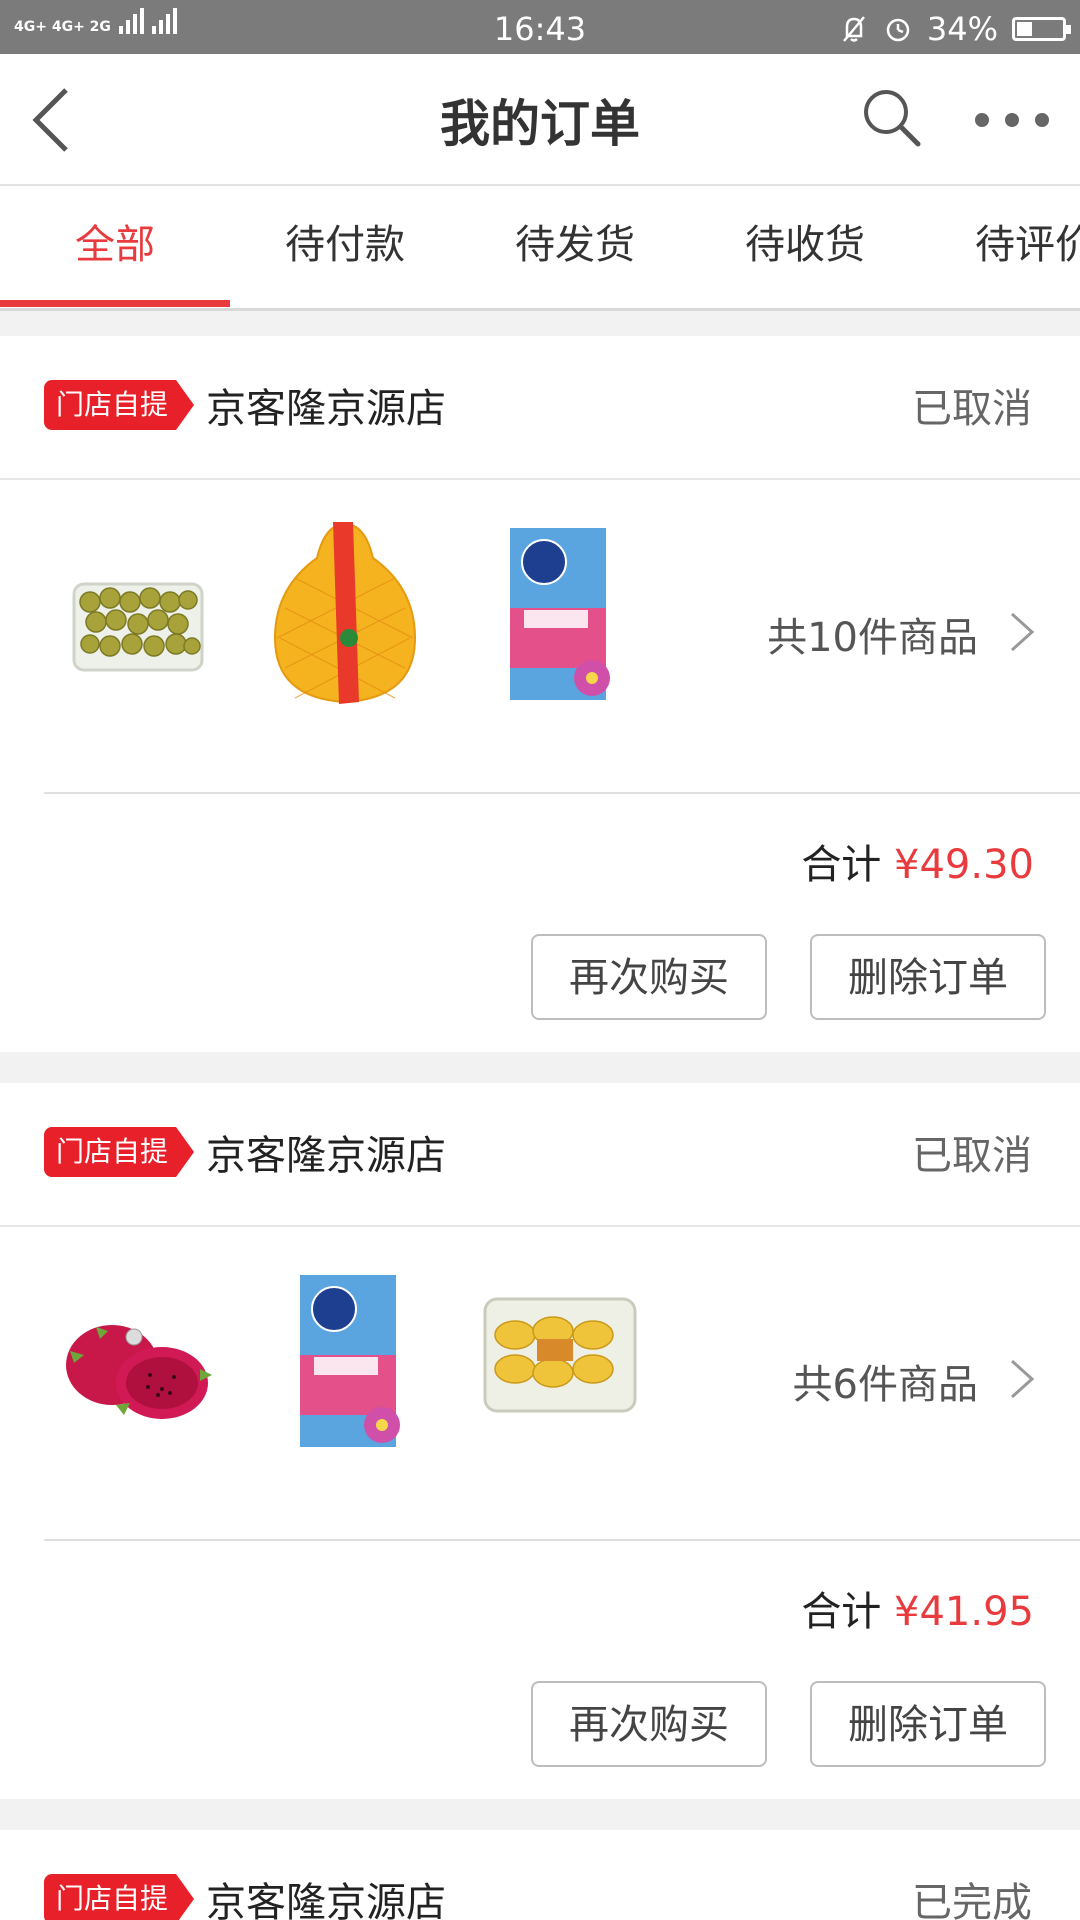 Image resolution: width=1080 pixels, height=1920 pixels. I want to click on order-status: 已完成, so click(972, 1900).